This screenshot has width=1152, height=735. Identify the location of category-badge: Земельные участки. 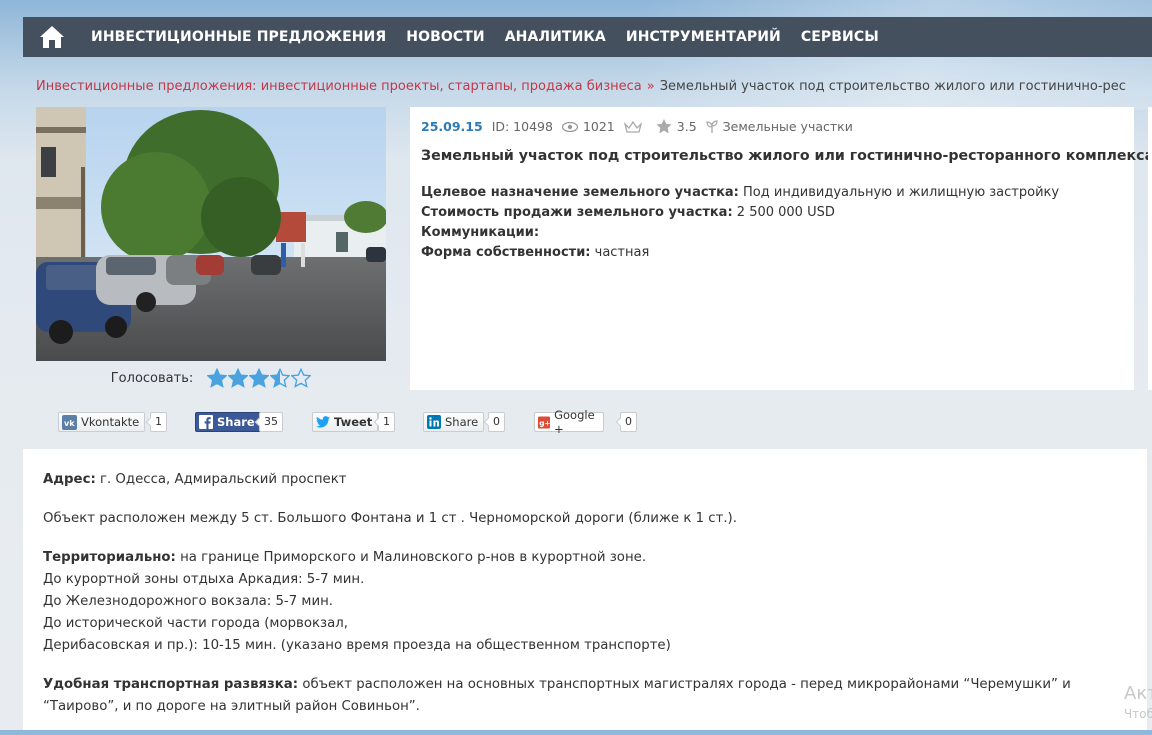
(779, 126).